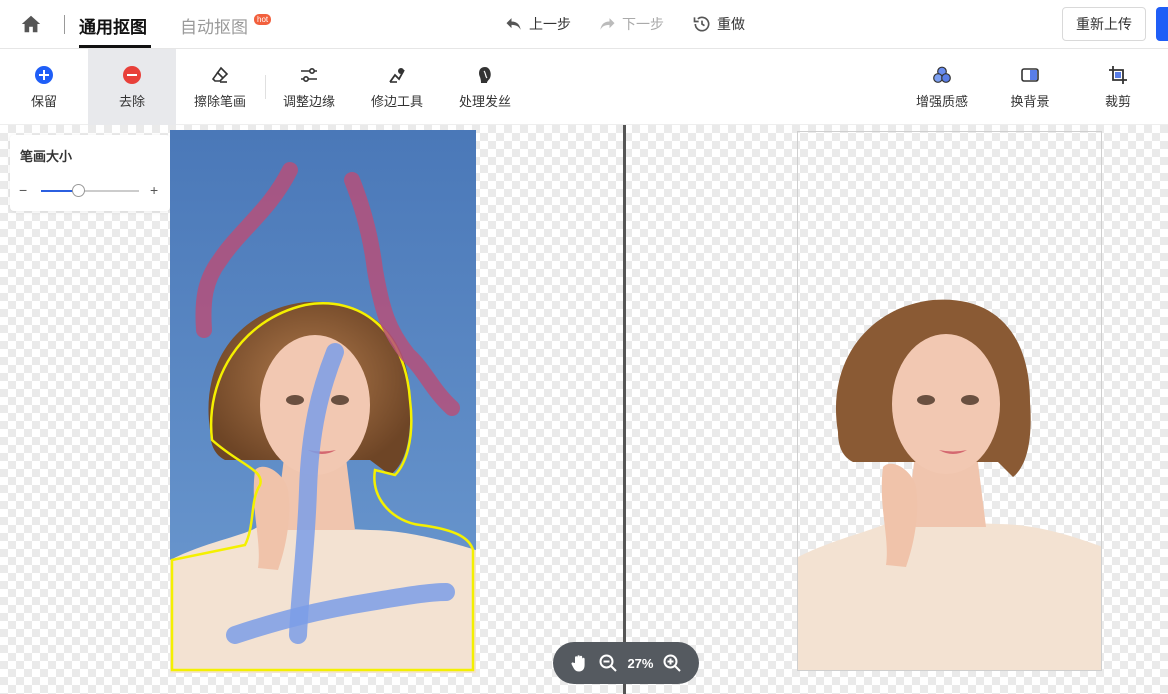  What do you see at coordinates (1030, 74) in the screenshot?
I see `background-swap-icon` at bounding box center [1030, 74].